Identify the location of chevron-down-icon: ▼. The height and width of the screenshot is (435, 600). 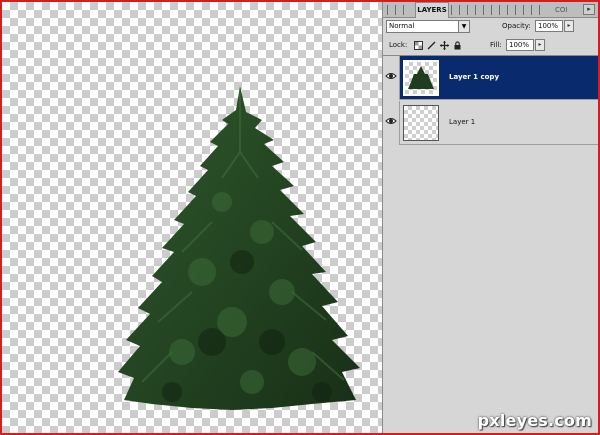
(463, 26).